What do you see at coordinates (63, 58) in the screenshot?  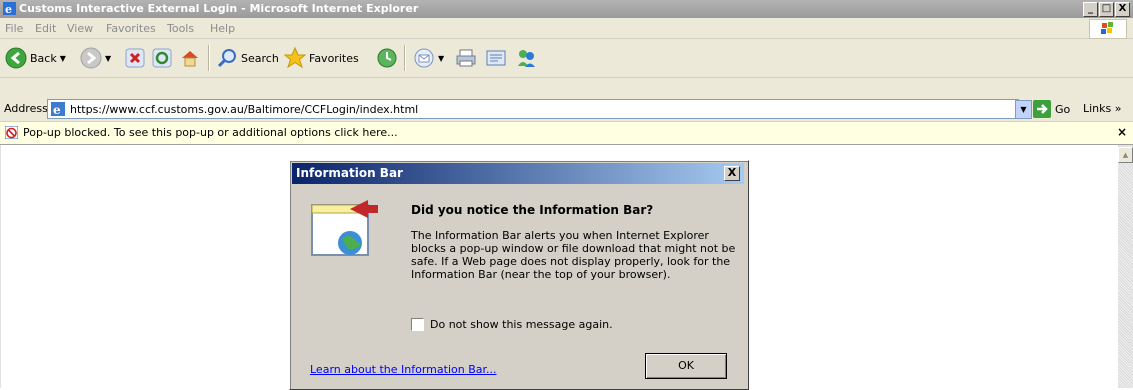 I see `back-dropdown-icon: ▼` at bounding box center [63, 58].